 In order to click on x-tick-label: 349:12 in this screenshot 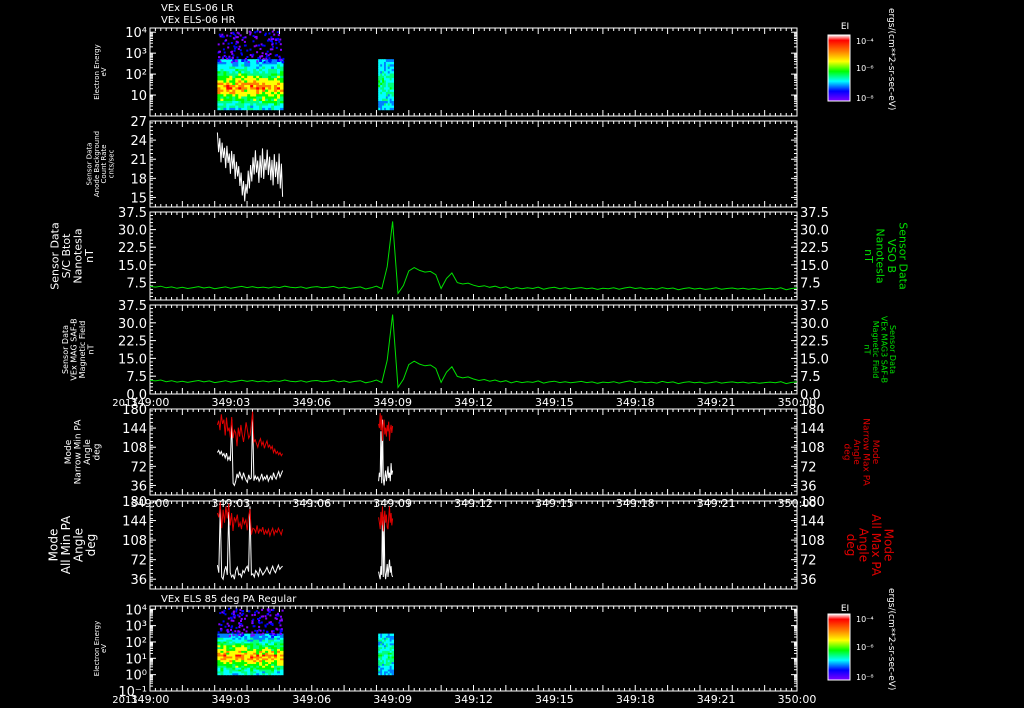, I will do `click(473, 402)`.